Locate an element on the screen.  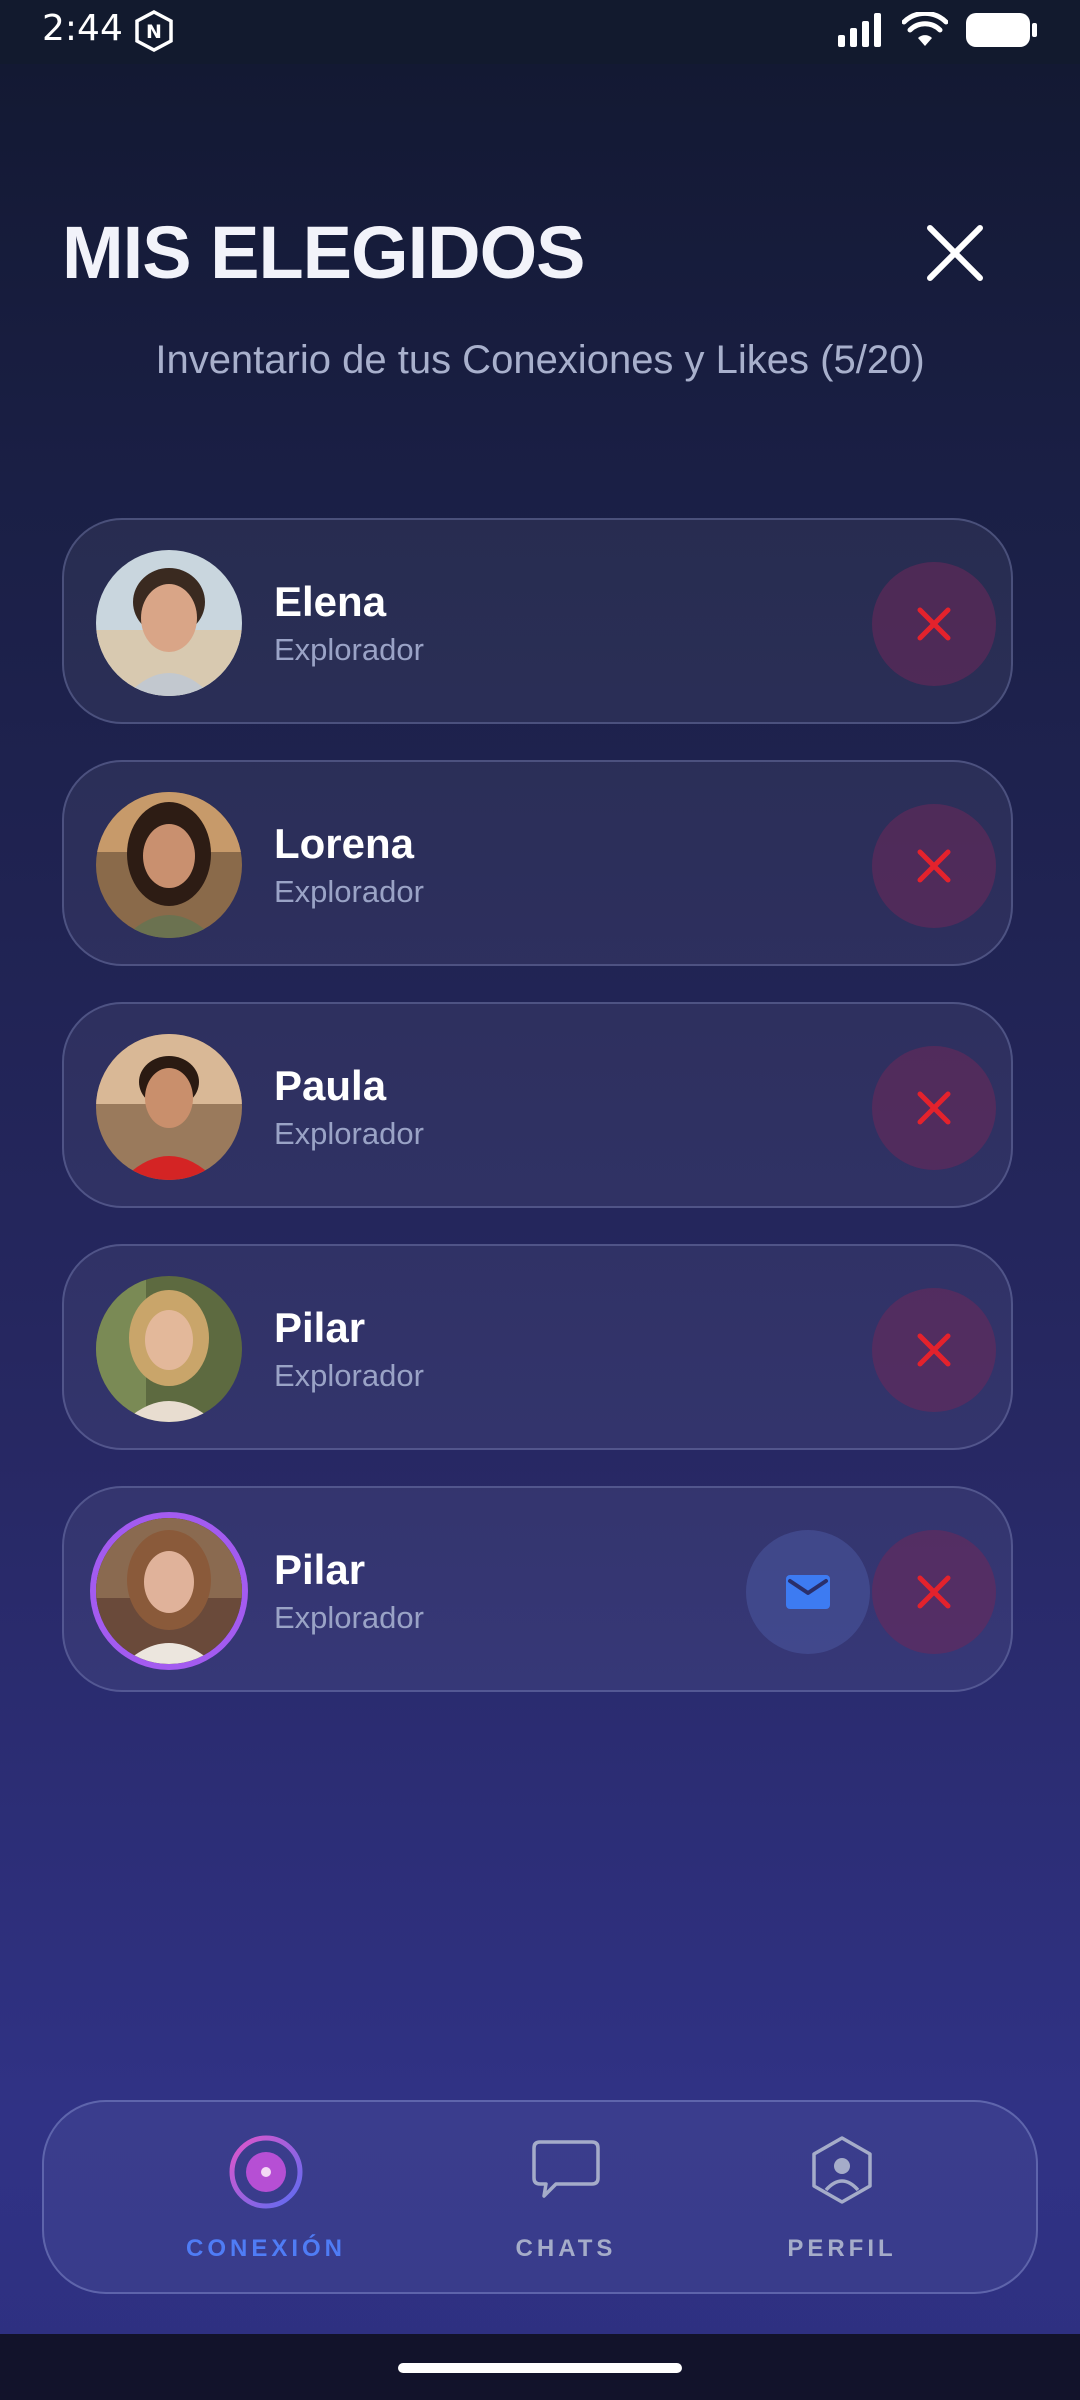
target-icon is located at coordinates (266, 2172).